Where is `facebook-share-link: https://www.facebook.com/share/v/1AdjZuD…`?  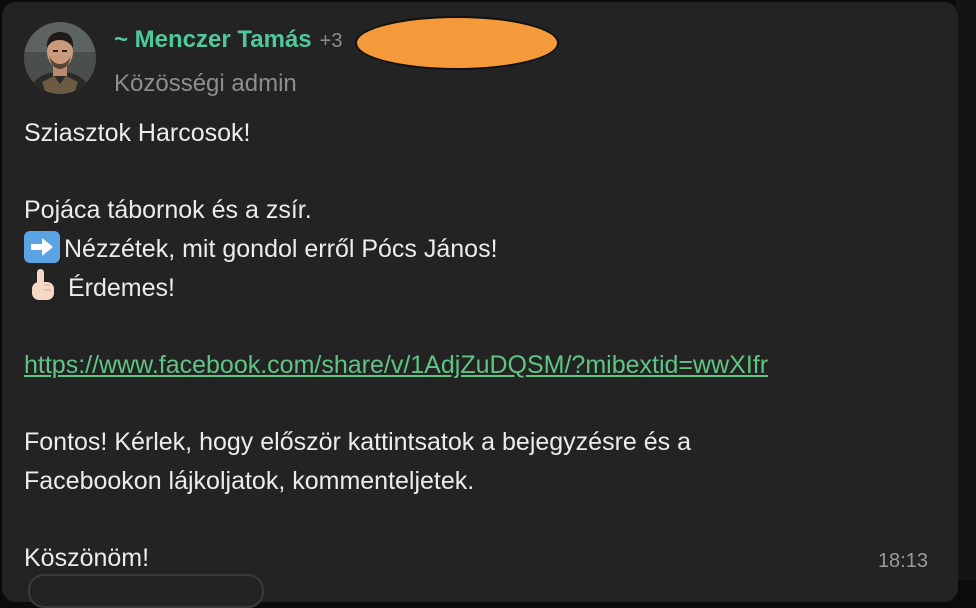 facebook-share-link: https://www.facebook.com/share/v/1AdjZuD… is located at coordinates (396, 365).